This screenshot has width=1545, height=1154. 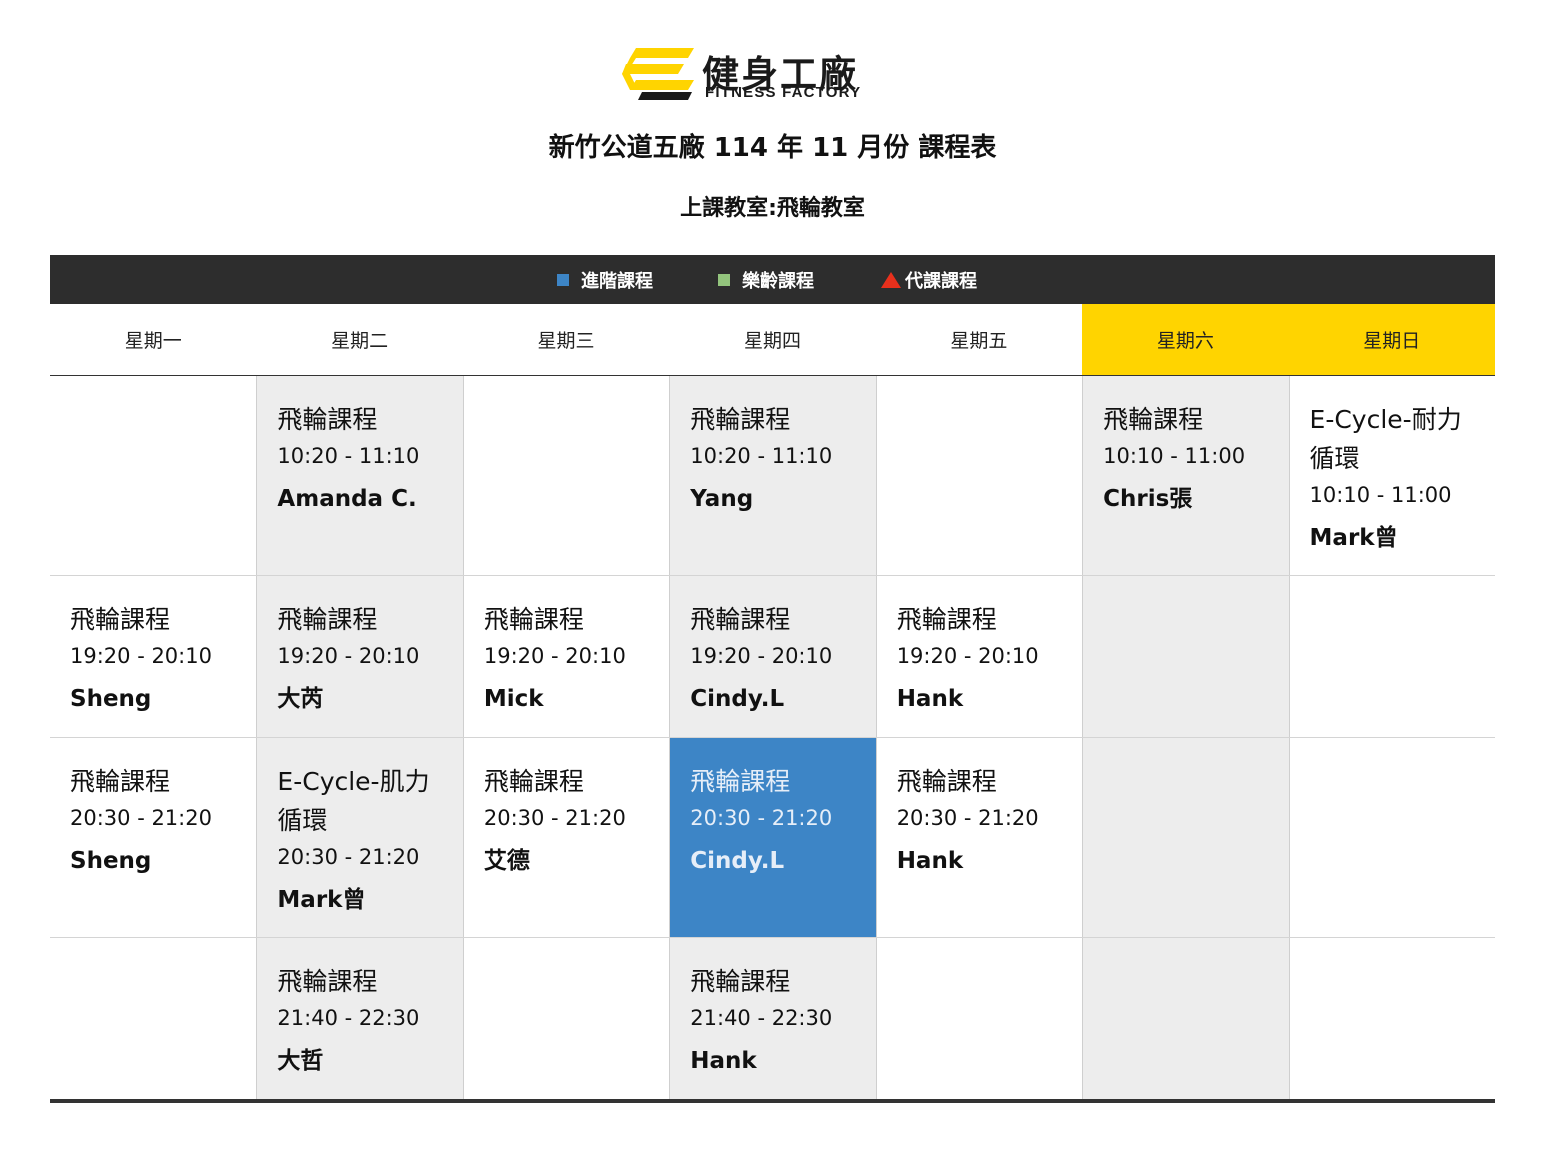 What do you see at coordinates (722, 499) in the screenshot?
I see `class-teacher: Yang` at bounding box center [722, 499].